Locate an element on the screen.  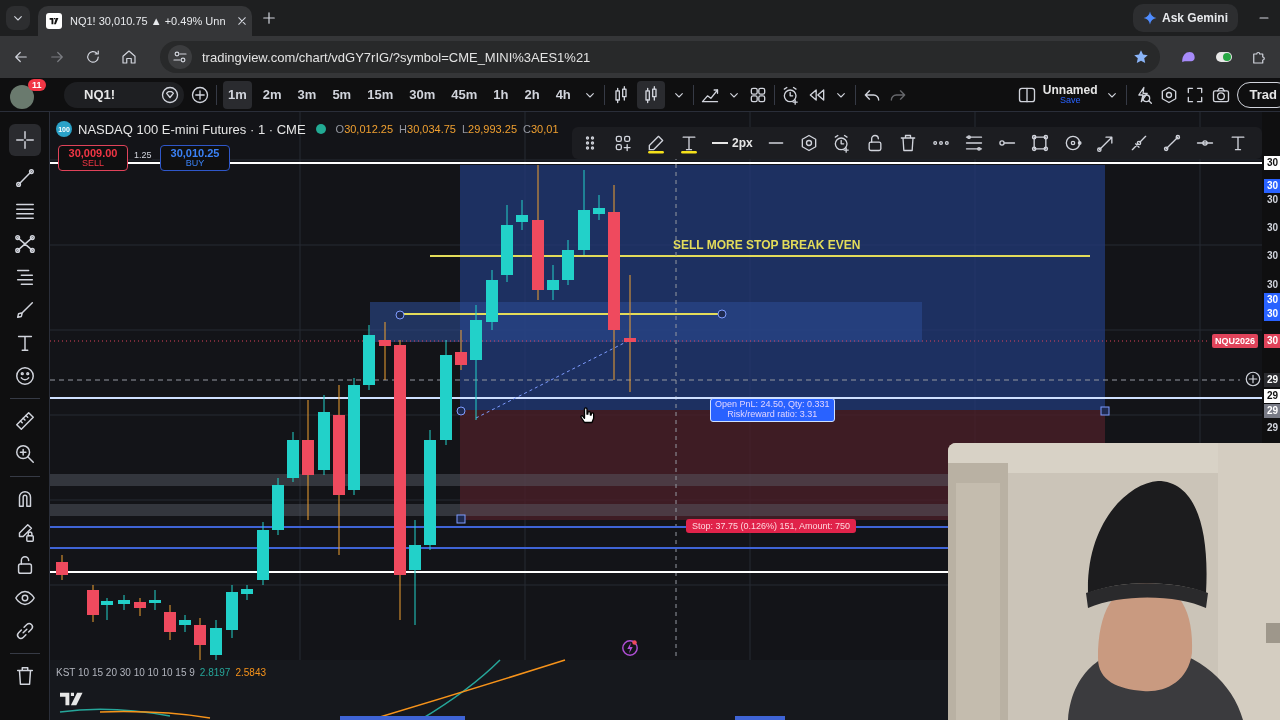
toggle-extension-icon is located at coordinates (1224, 57).